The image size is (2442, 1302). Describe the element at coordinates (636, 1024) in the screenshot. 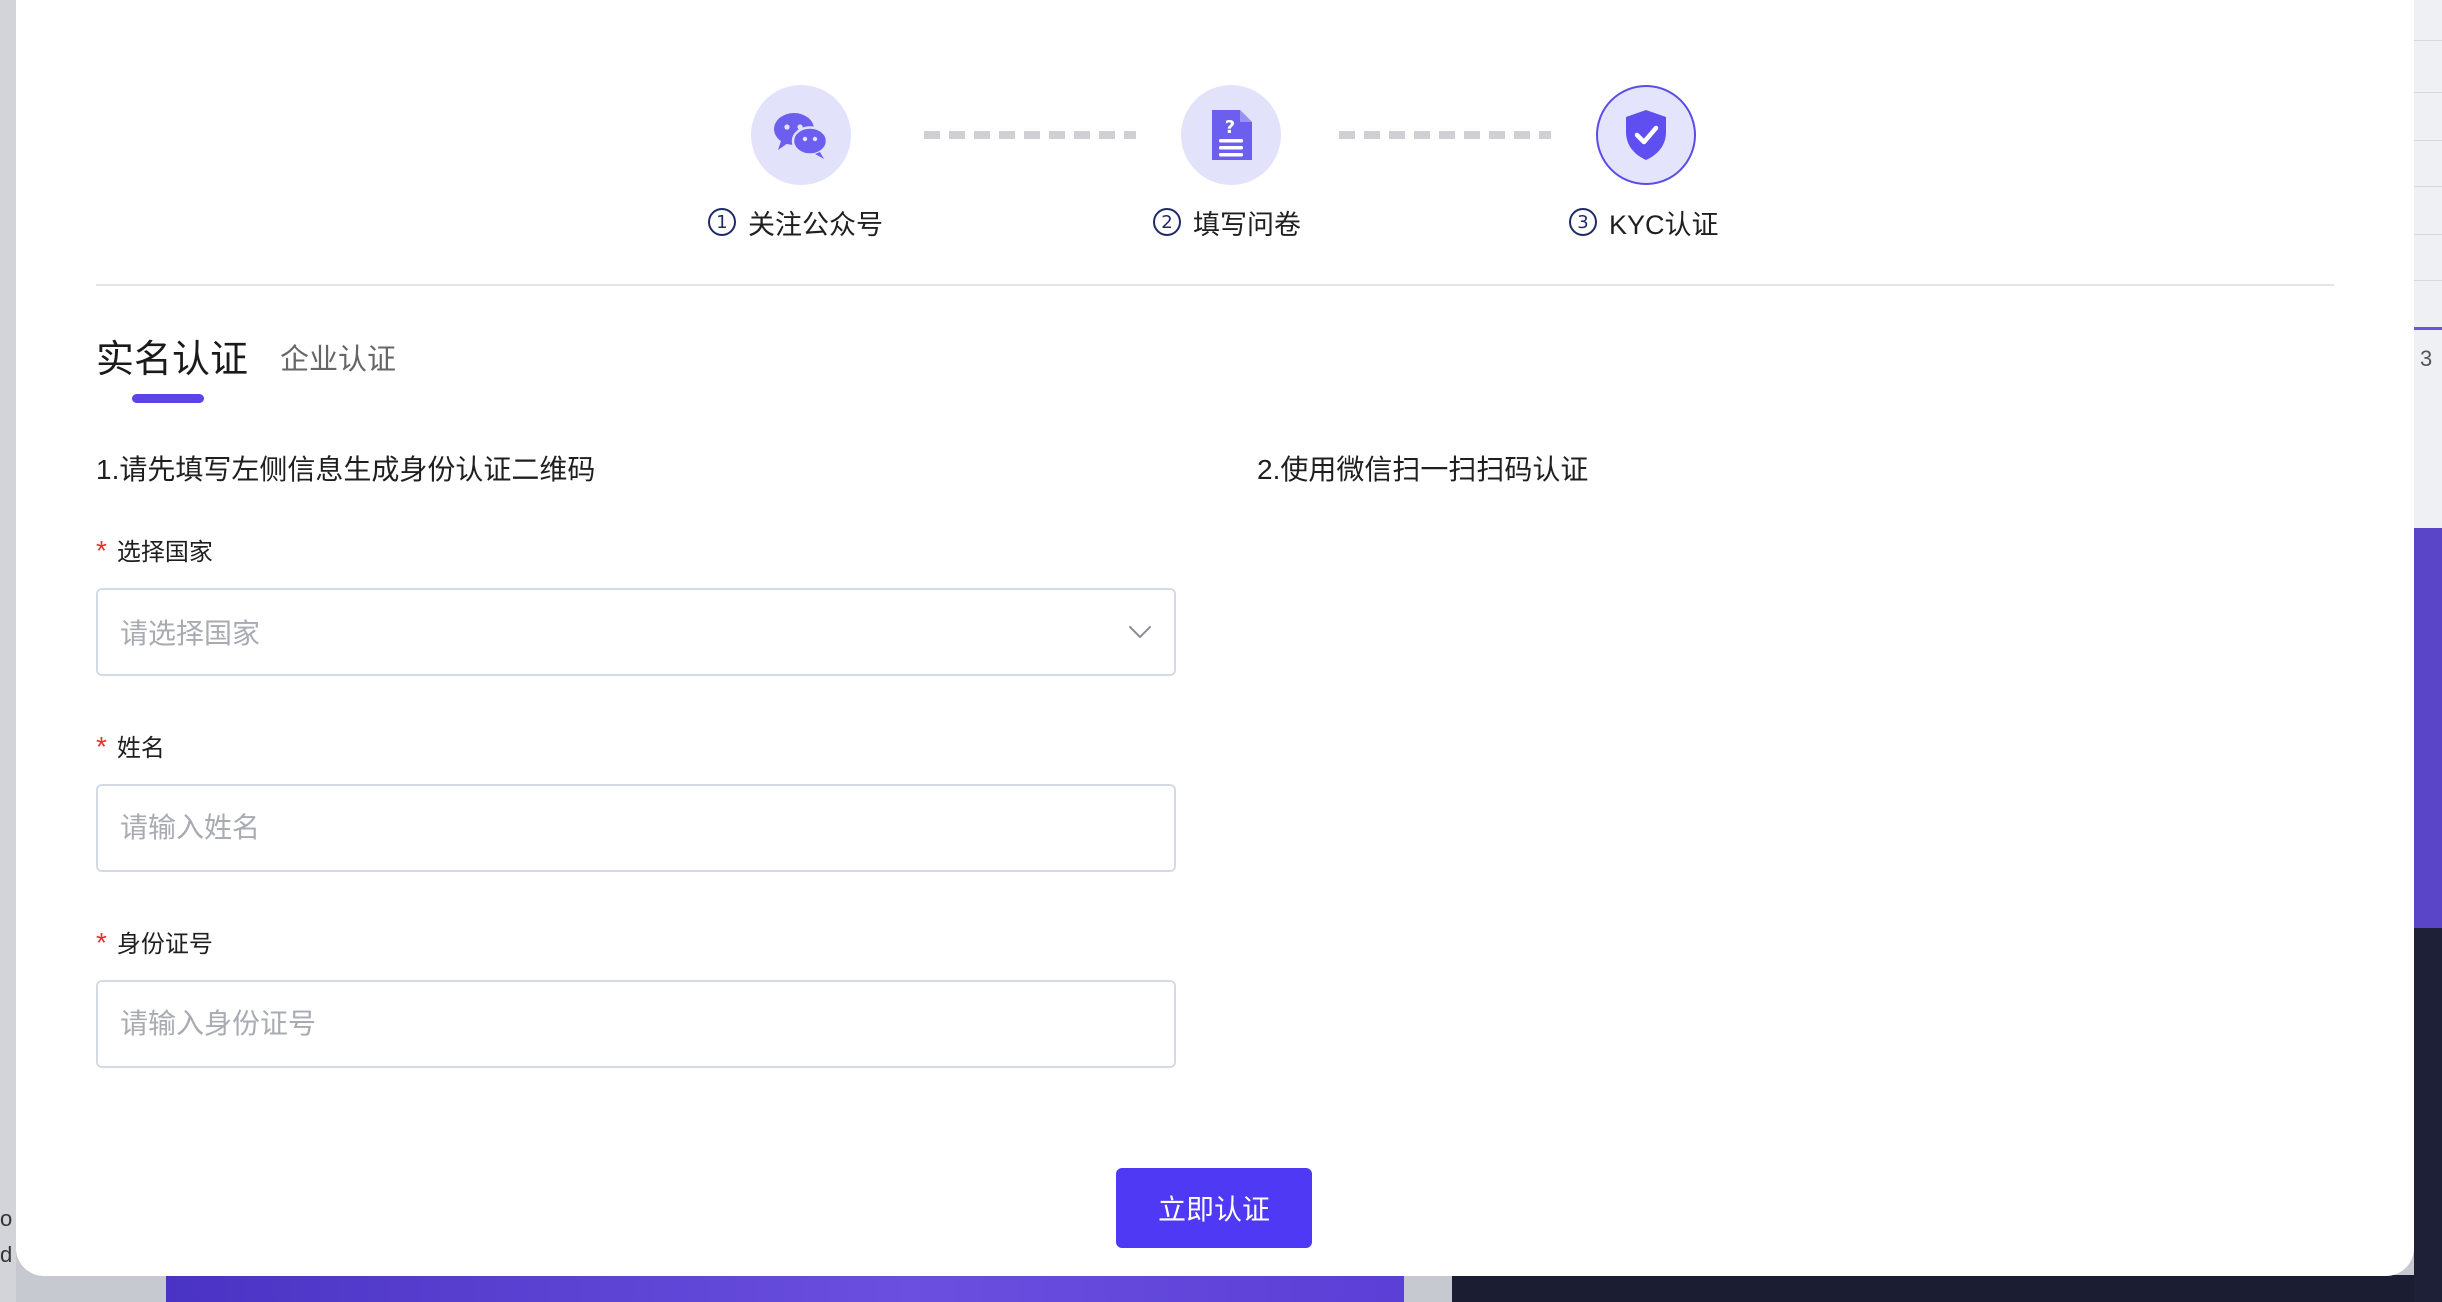

I see `id-number-input` at that location.